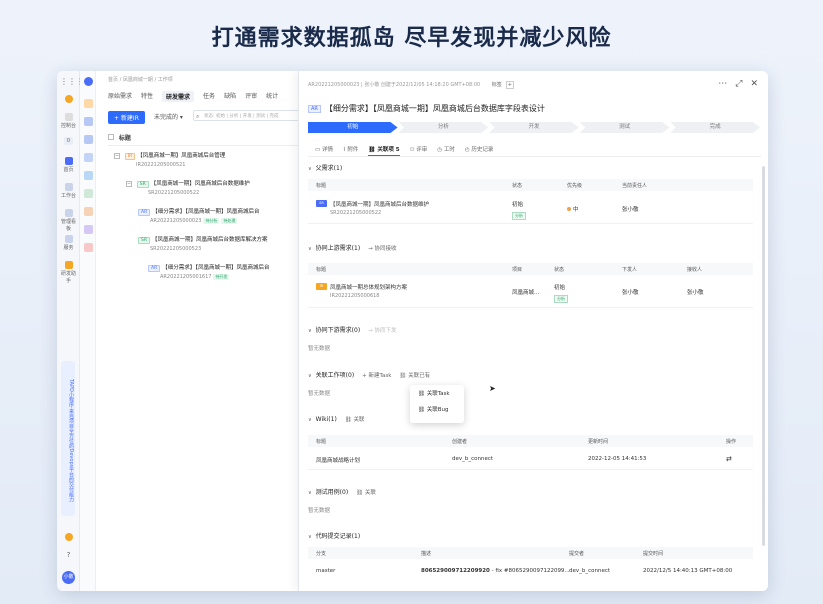 Image resolution: width=823 pixels, height=604 pixels. What do you see at coordinates (68, 555) in the screenshot?
I see `help-icon: ?` at bounding box center [68, 555].